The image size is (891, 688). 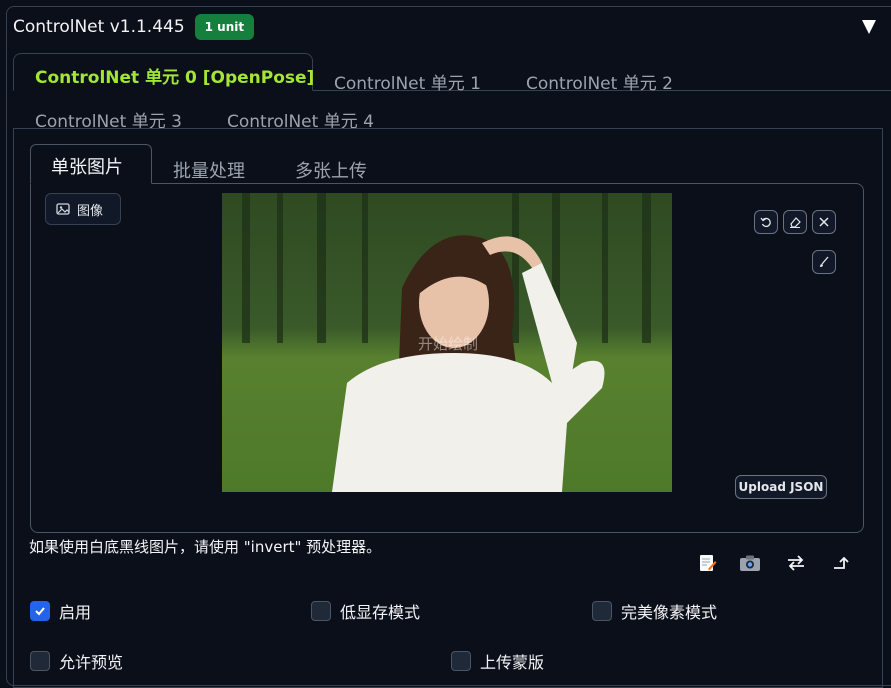 I want to click on undo-button, so click(x=766, y=222).